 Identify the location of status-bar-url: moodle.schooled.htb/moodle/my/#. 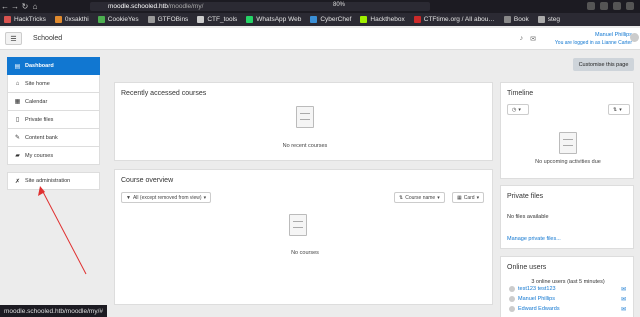
(54, 311).